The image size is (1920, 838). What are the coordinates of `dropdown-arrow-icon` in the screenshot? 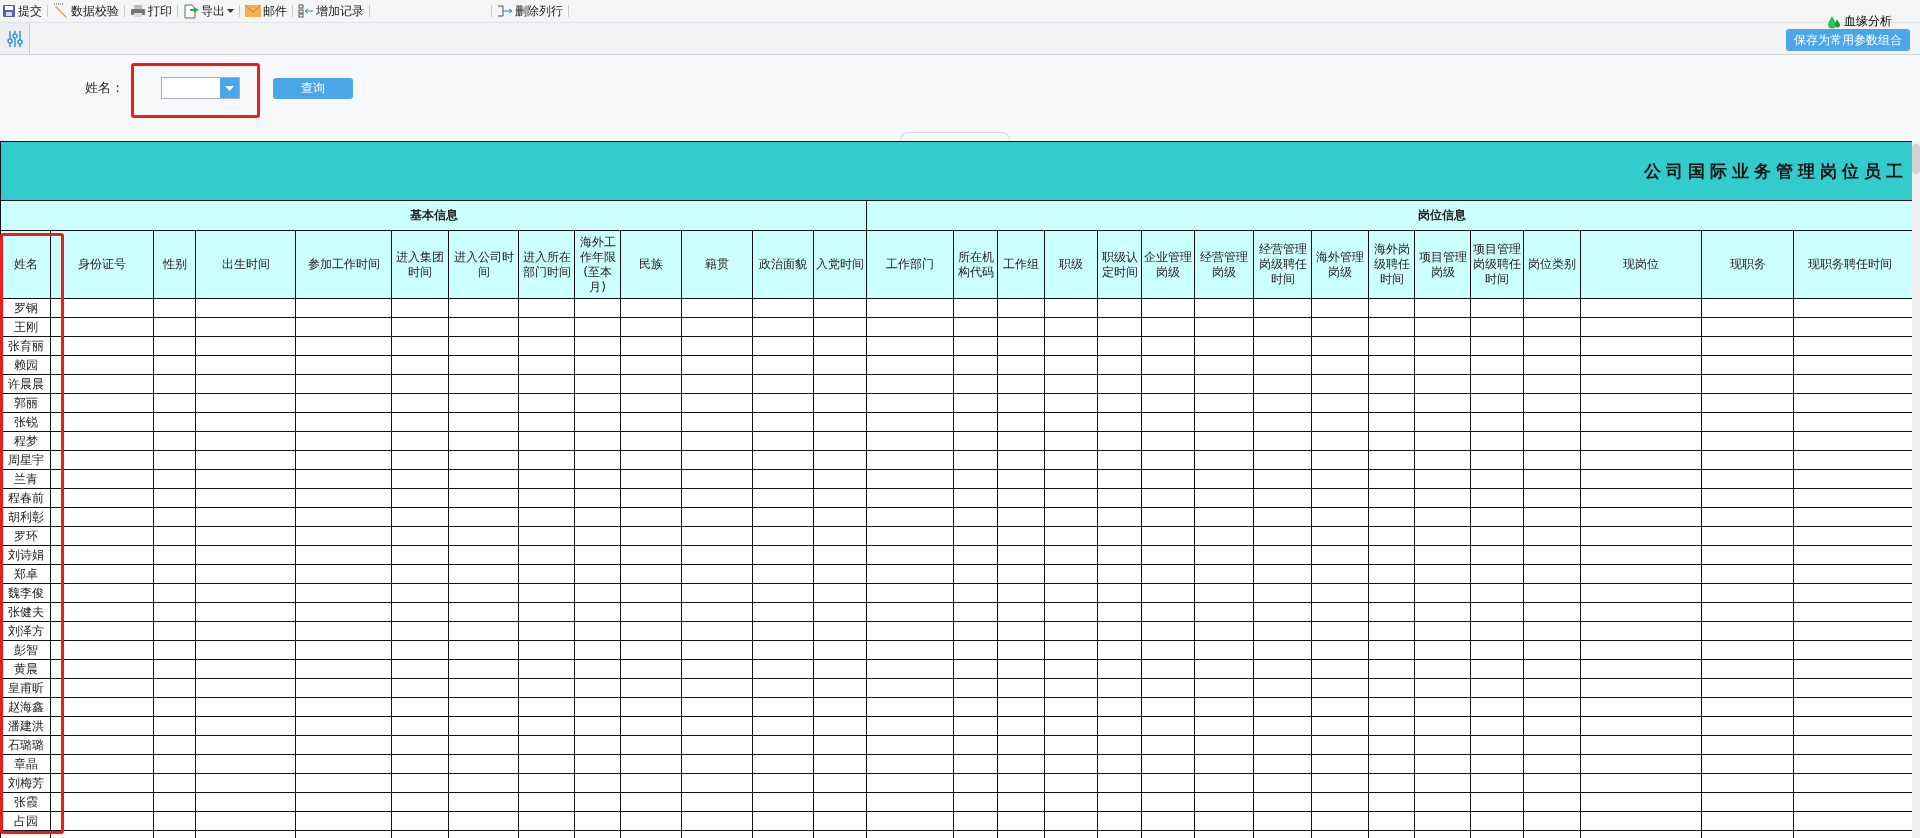 It's located at (229, 88).